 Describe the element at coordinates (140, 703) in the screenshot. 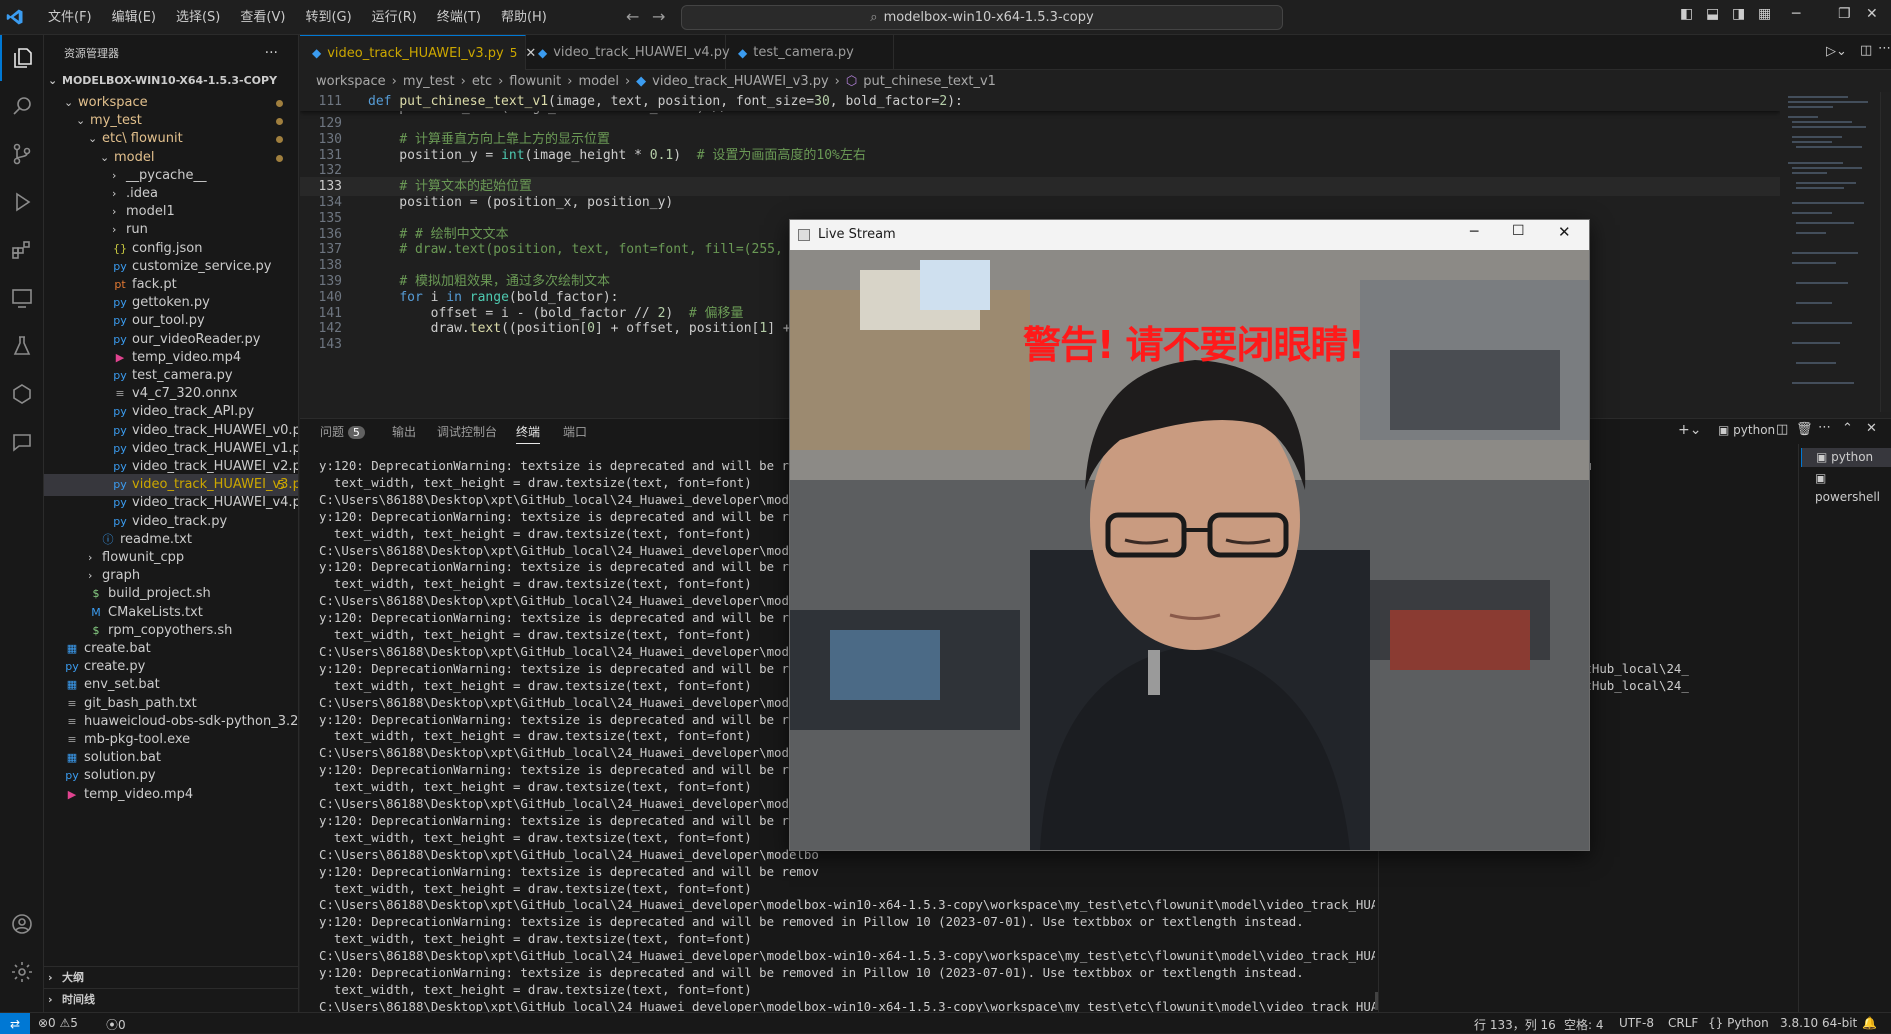

I see `tree-item-label: git_bash_path.txt` at that location.